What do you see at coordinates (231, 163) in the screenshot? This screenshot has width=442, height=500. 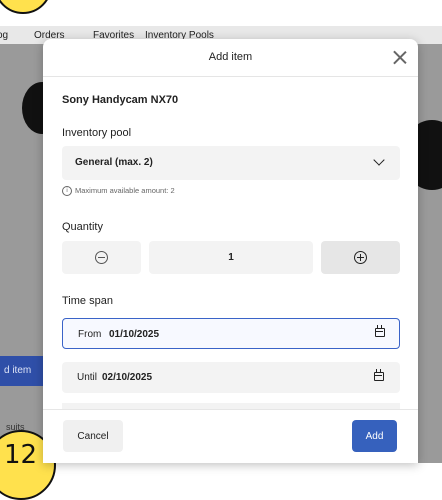 I see `inventory-pool-select: General (max. 2)` at bounding box center [231, 163].